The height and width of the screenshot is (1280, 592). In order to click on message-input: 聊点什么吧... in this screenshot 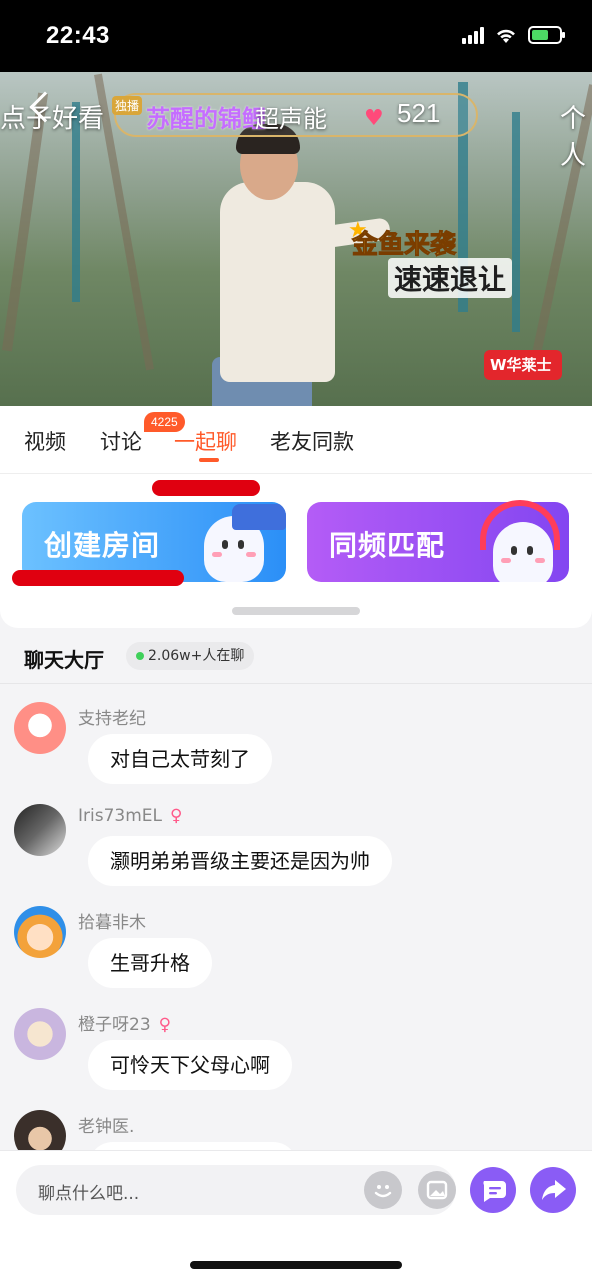, I will do `click(236, 1190)`.